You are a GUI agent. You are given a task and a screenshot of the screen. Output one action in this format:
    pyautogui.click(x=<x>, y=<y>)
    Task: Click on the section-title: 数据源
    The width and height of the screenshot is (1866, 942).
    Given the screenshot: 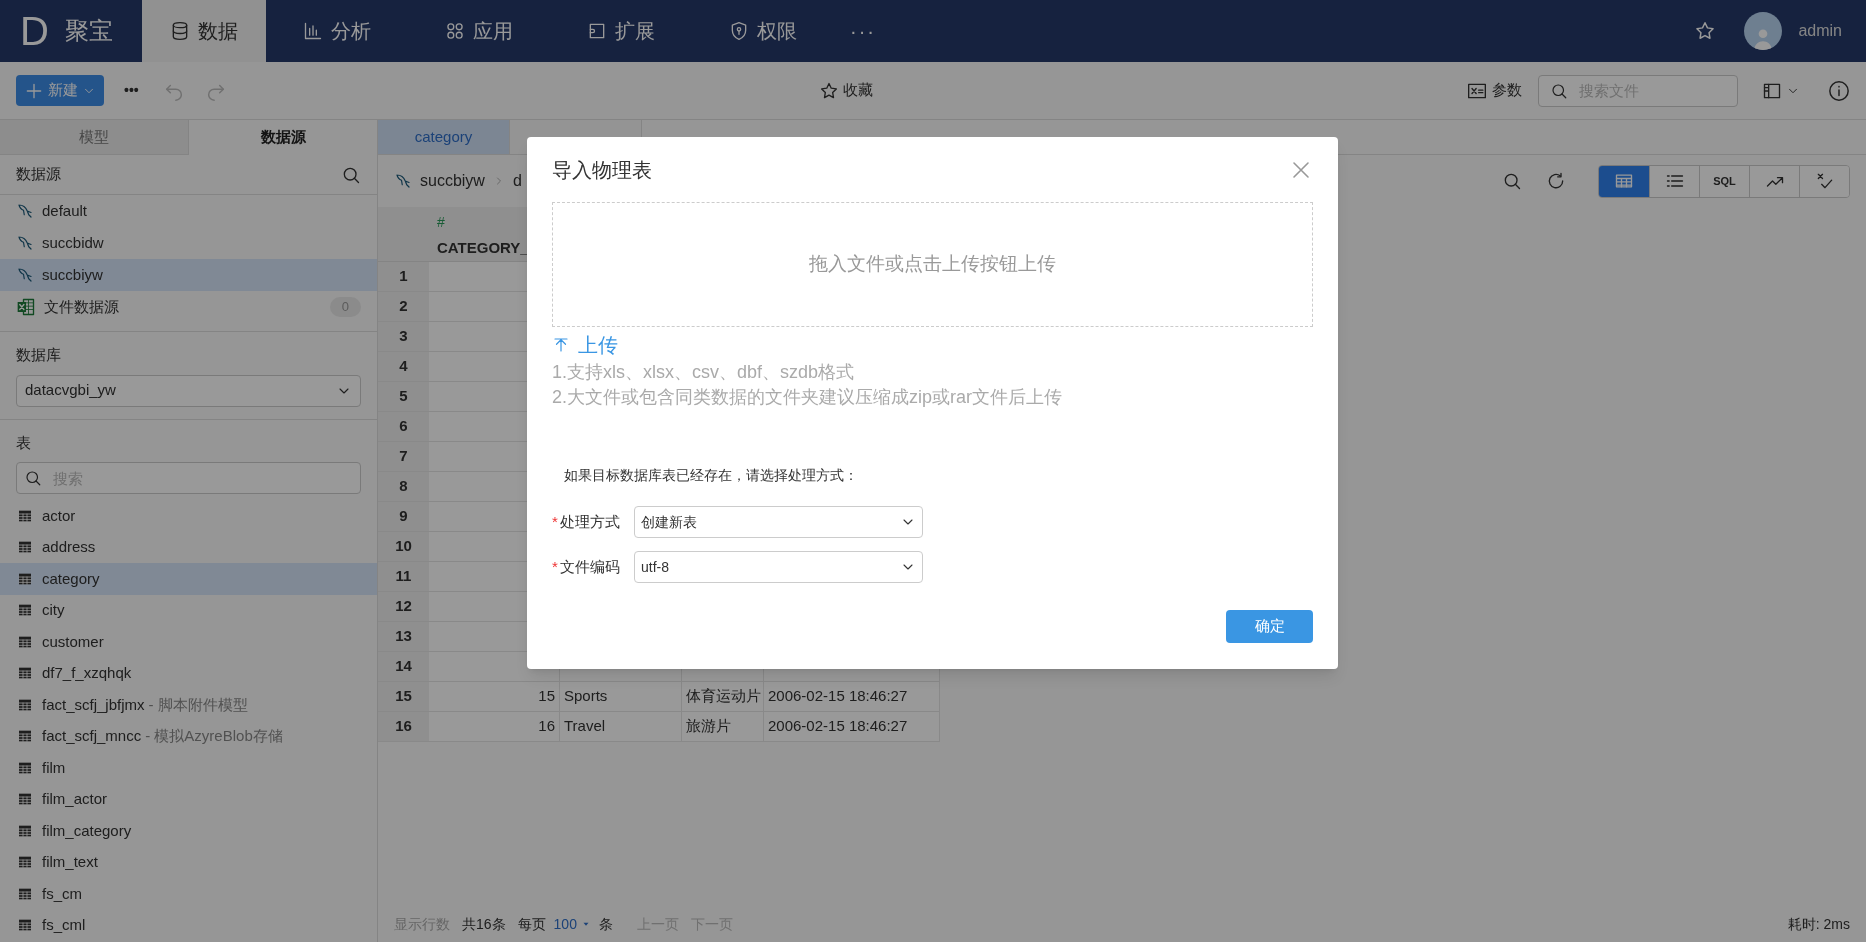 What is the action you would take?
    pyautogui.click(x=38, y=174)
    